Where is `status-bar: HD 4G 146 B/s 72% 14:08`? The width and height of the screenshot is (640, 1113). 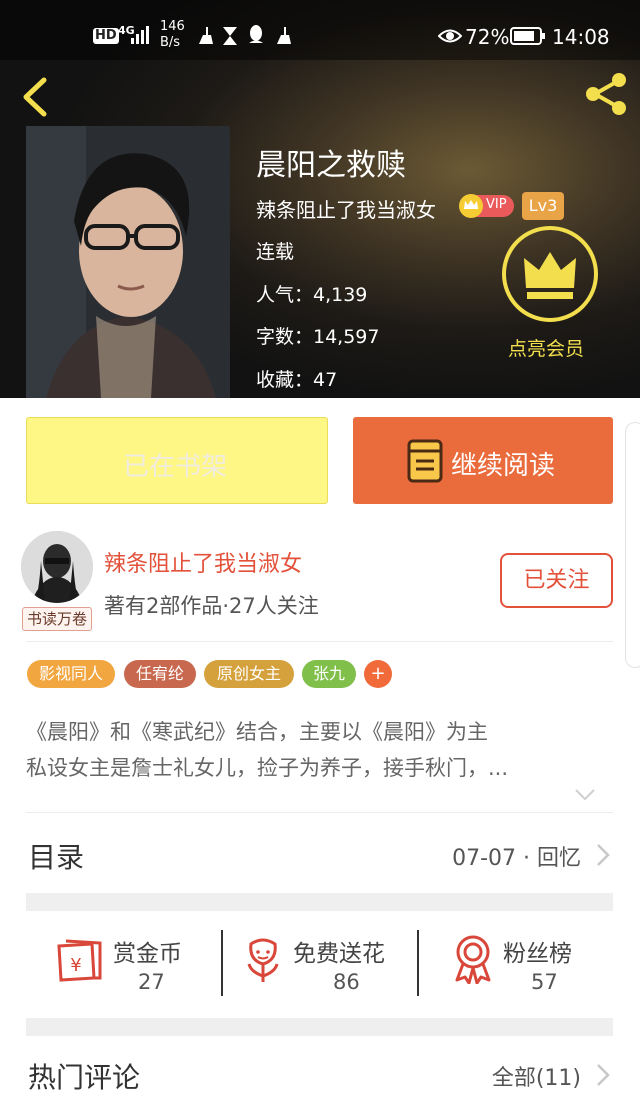 status-bar: HD 4G 146 B/s 72% 14:08 is located at coordinates (320, 30).